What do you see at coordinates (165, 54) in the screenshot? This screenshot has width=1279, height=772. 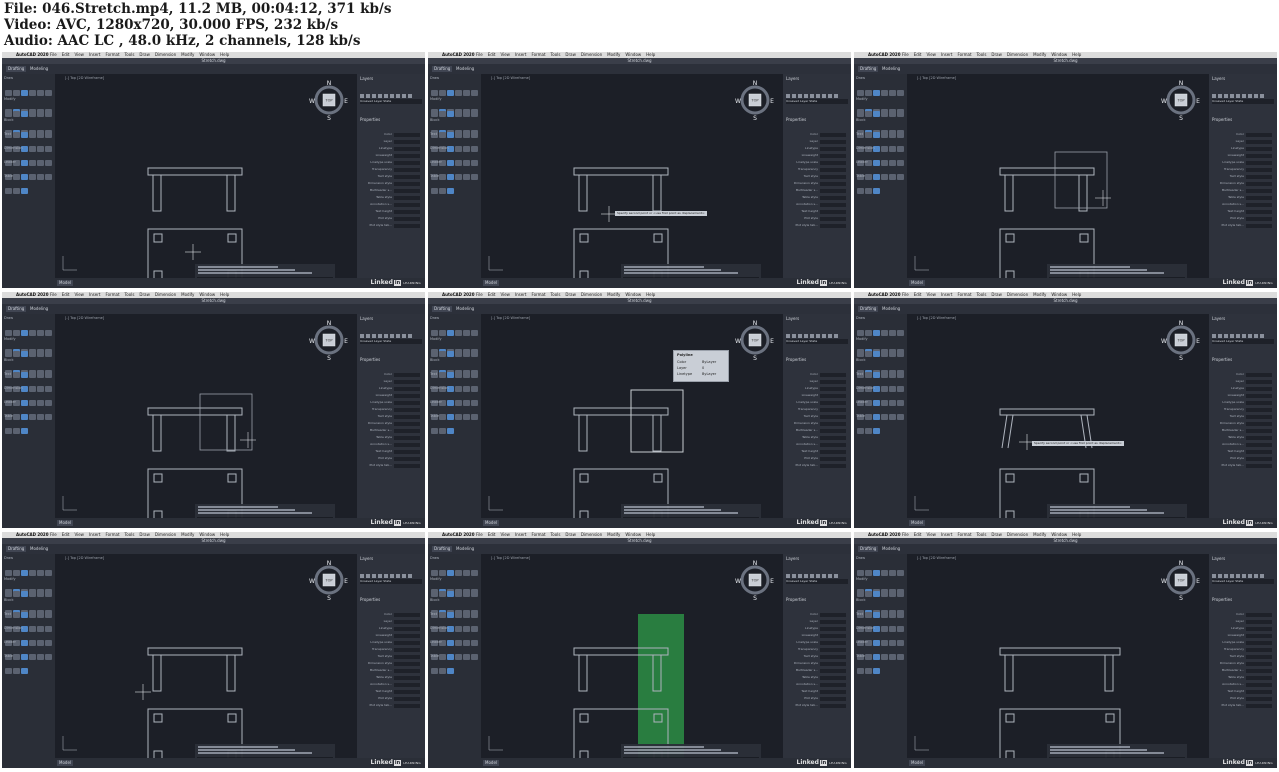 I see `menu-dimension: Dimension` at bounding box center [165, 54].